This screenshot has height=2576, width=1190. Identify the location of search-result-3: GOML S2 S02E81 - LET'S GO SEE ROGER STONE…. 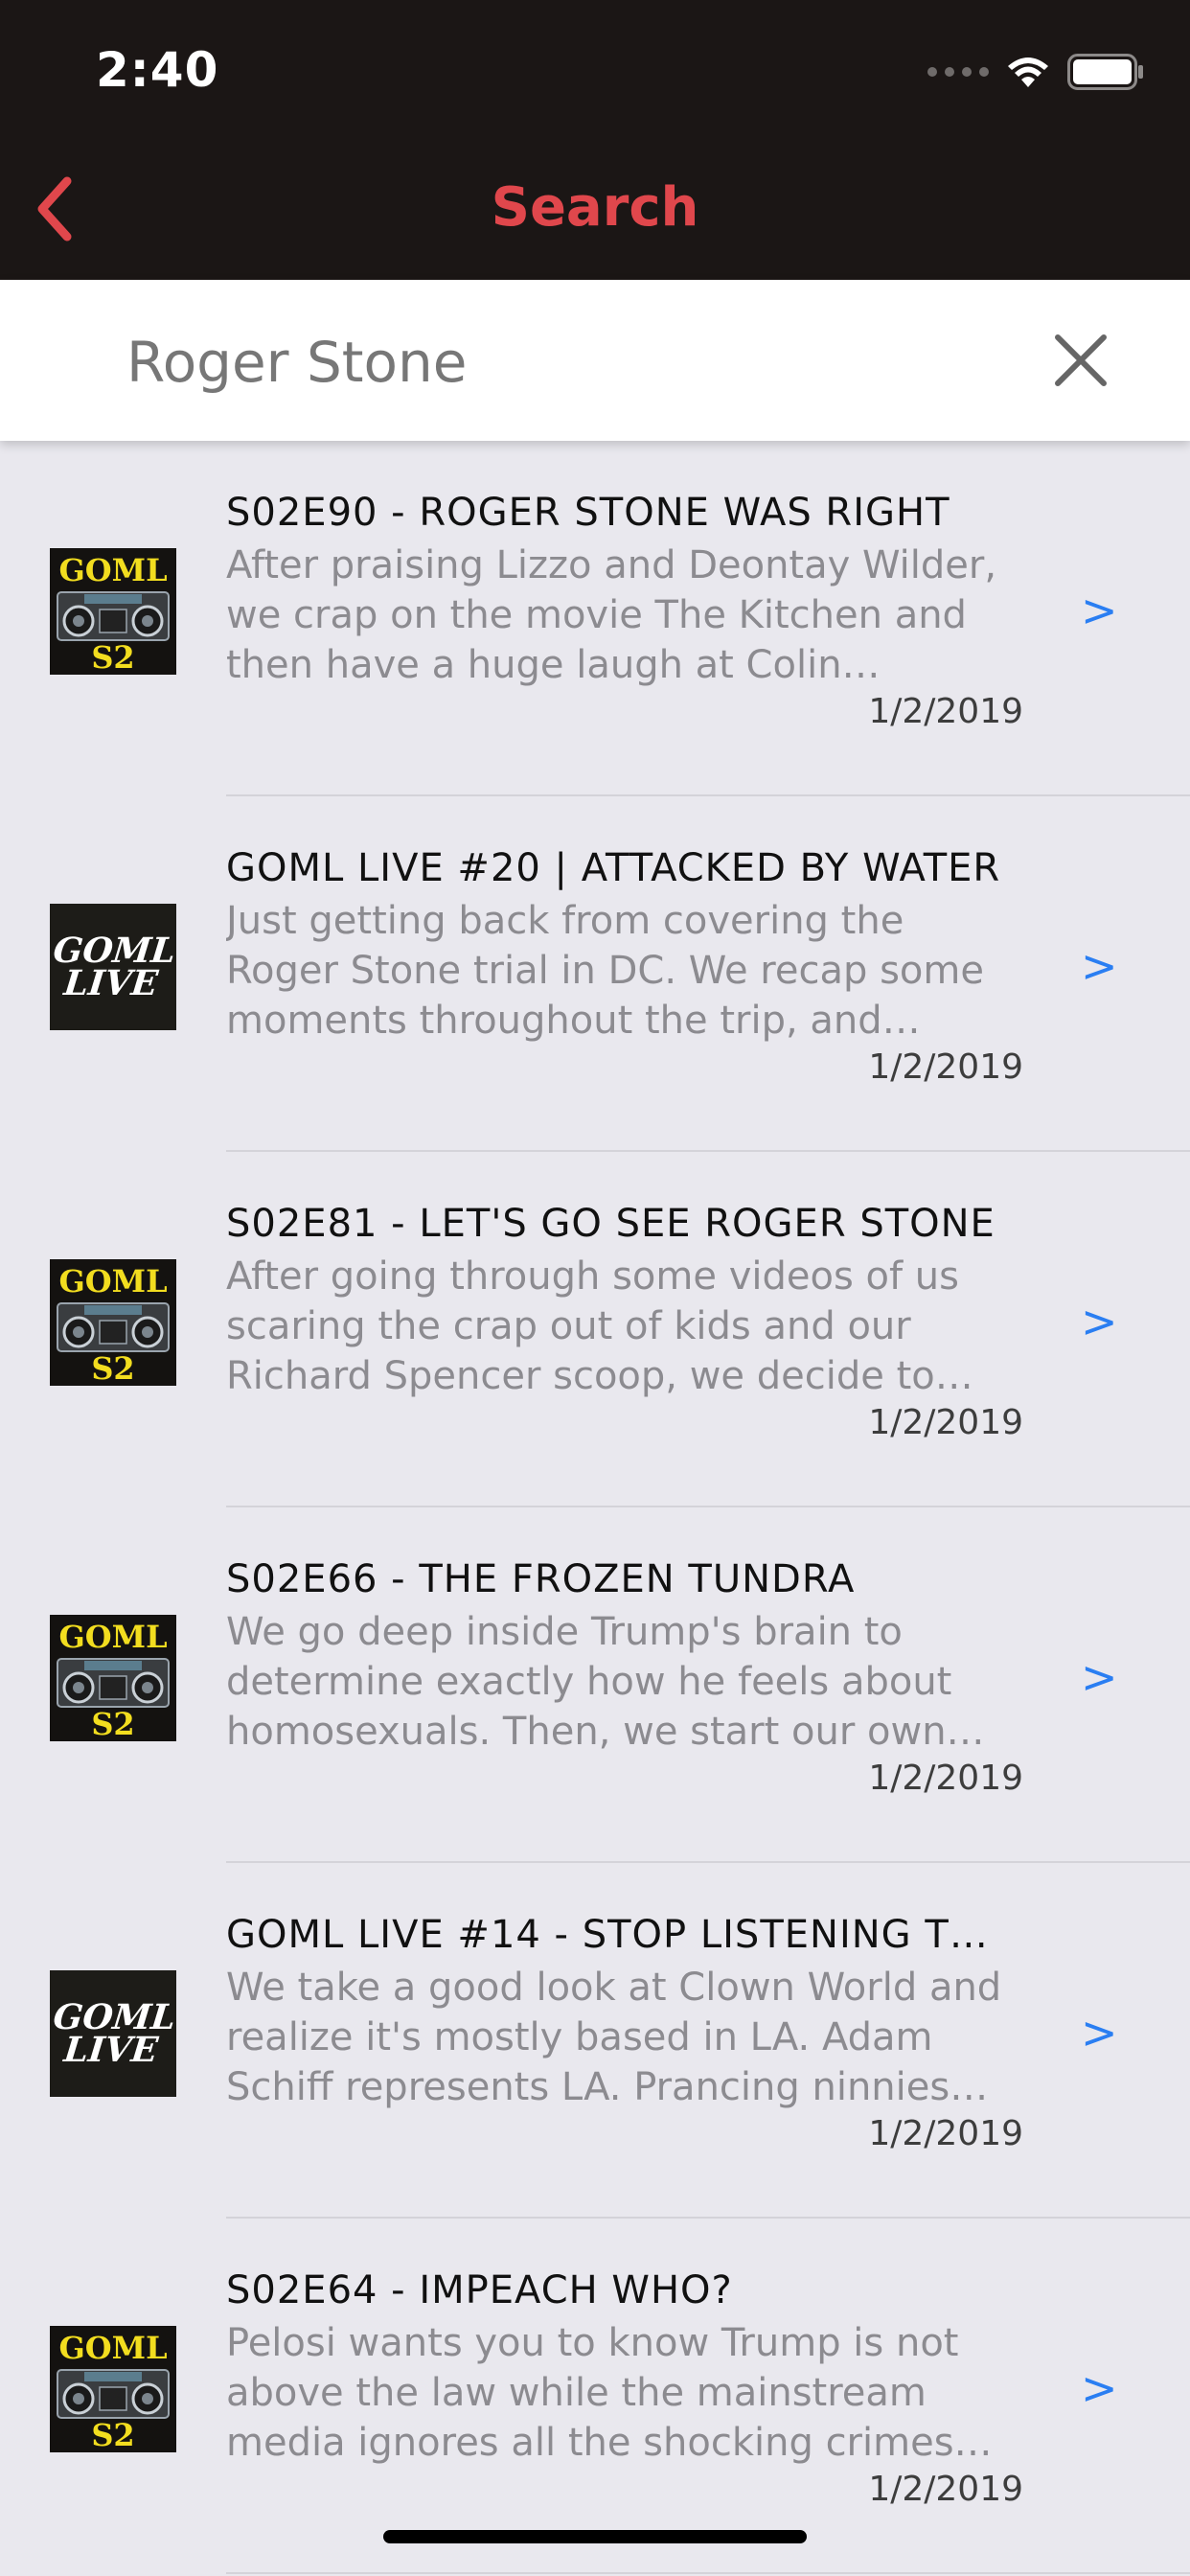
(595, 1329).